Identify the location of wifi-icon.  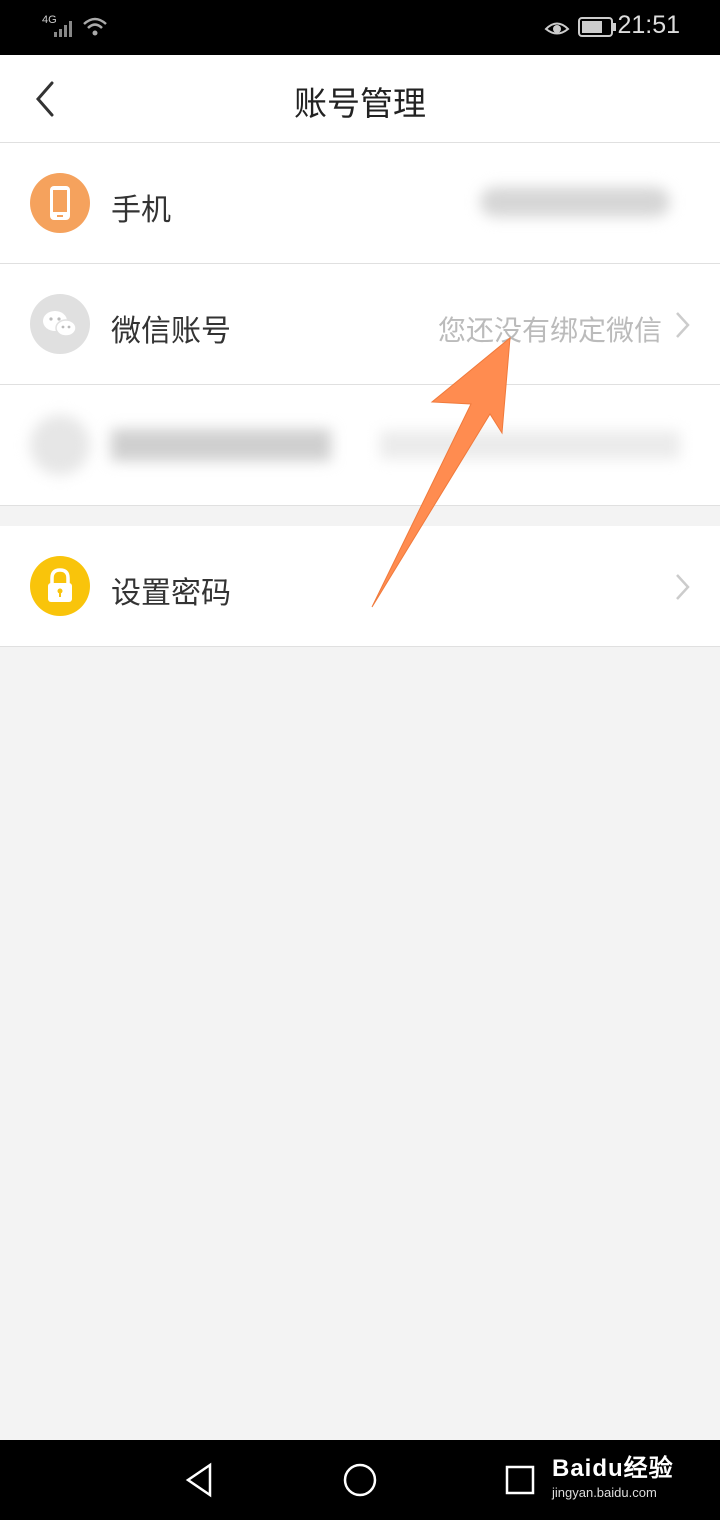
(95, 26).